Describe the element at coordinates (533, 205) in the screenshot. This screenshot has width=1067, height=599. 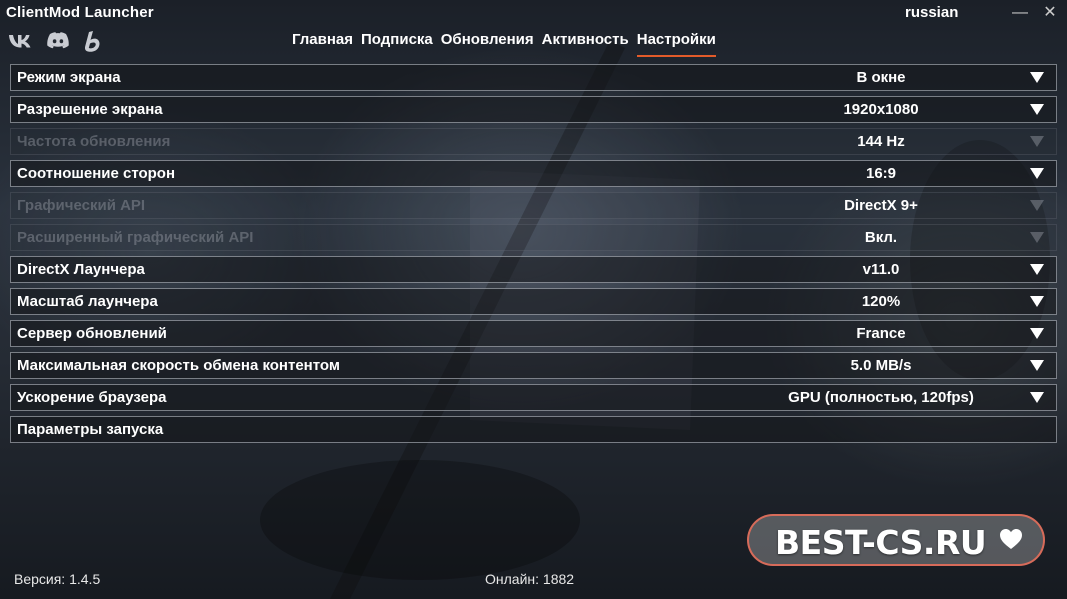
I see `setting-graphics-api: Графический API DirectX 9+` at that location.